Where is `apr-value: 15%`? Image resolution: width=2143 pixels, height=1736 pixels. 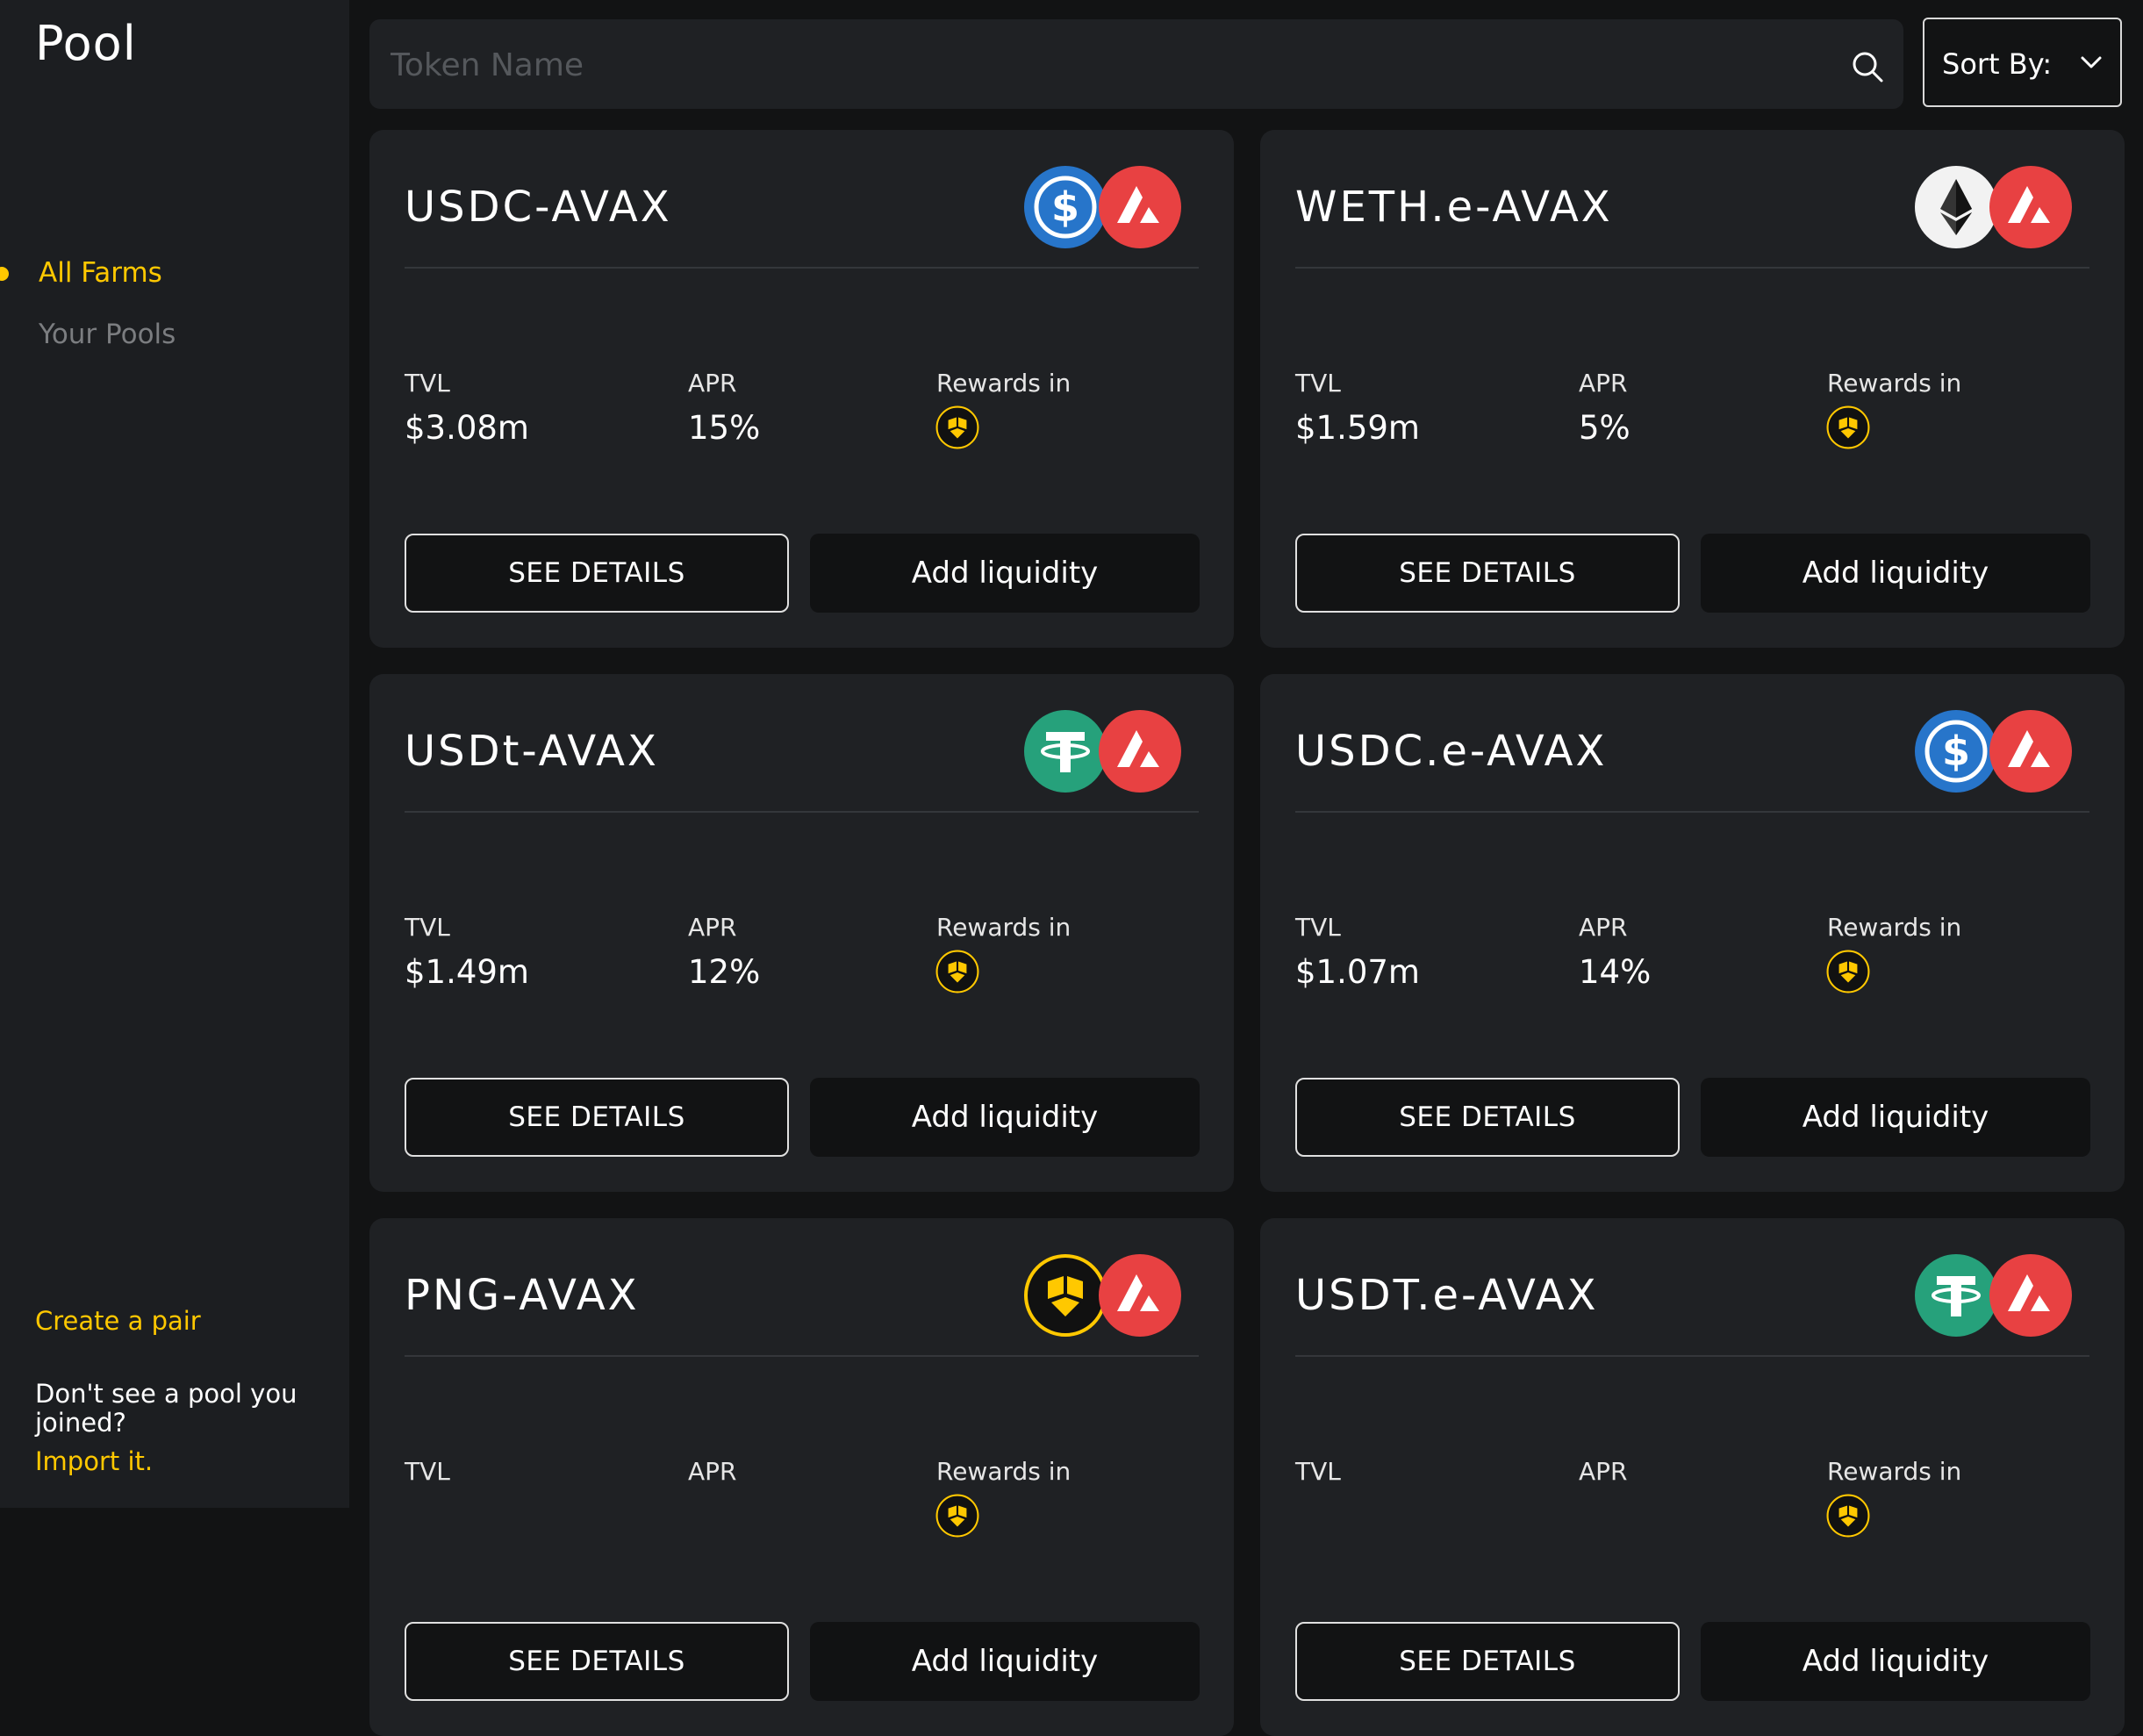
apr-value: 15% is located at coordinates (724, 428).